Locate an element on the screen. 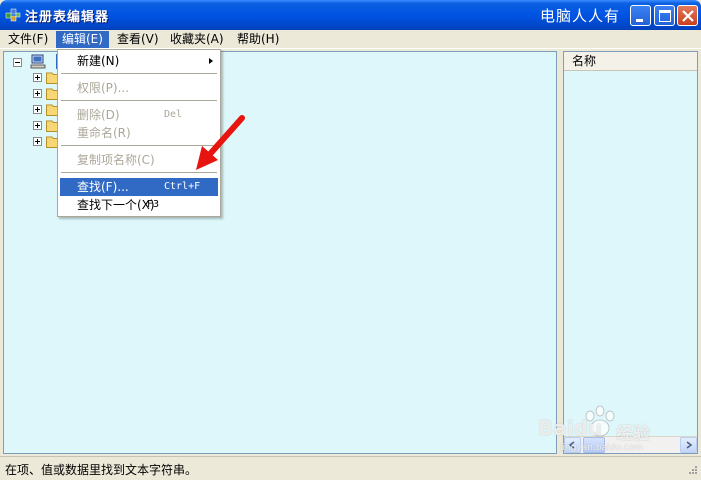  menu-item-shortcut: Ctrl+F is located at coordinates (182, 186).